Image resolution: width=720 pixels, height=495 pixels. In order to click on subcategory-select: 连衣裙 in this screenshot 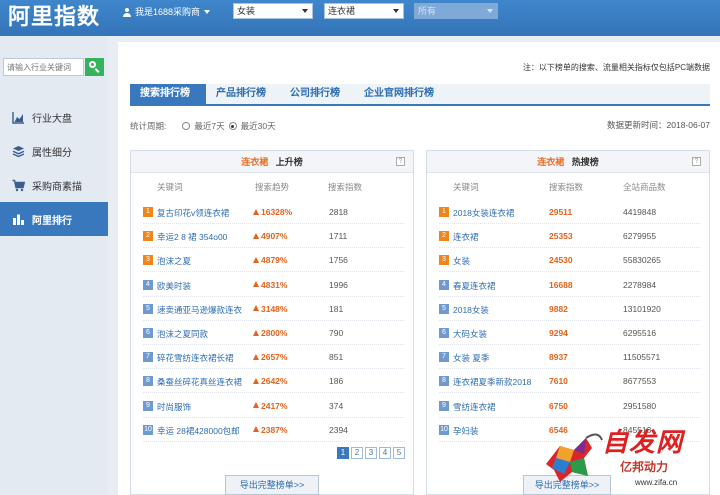, I will do `click(364, 11)`.